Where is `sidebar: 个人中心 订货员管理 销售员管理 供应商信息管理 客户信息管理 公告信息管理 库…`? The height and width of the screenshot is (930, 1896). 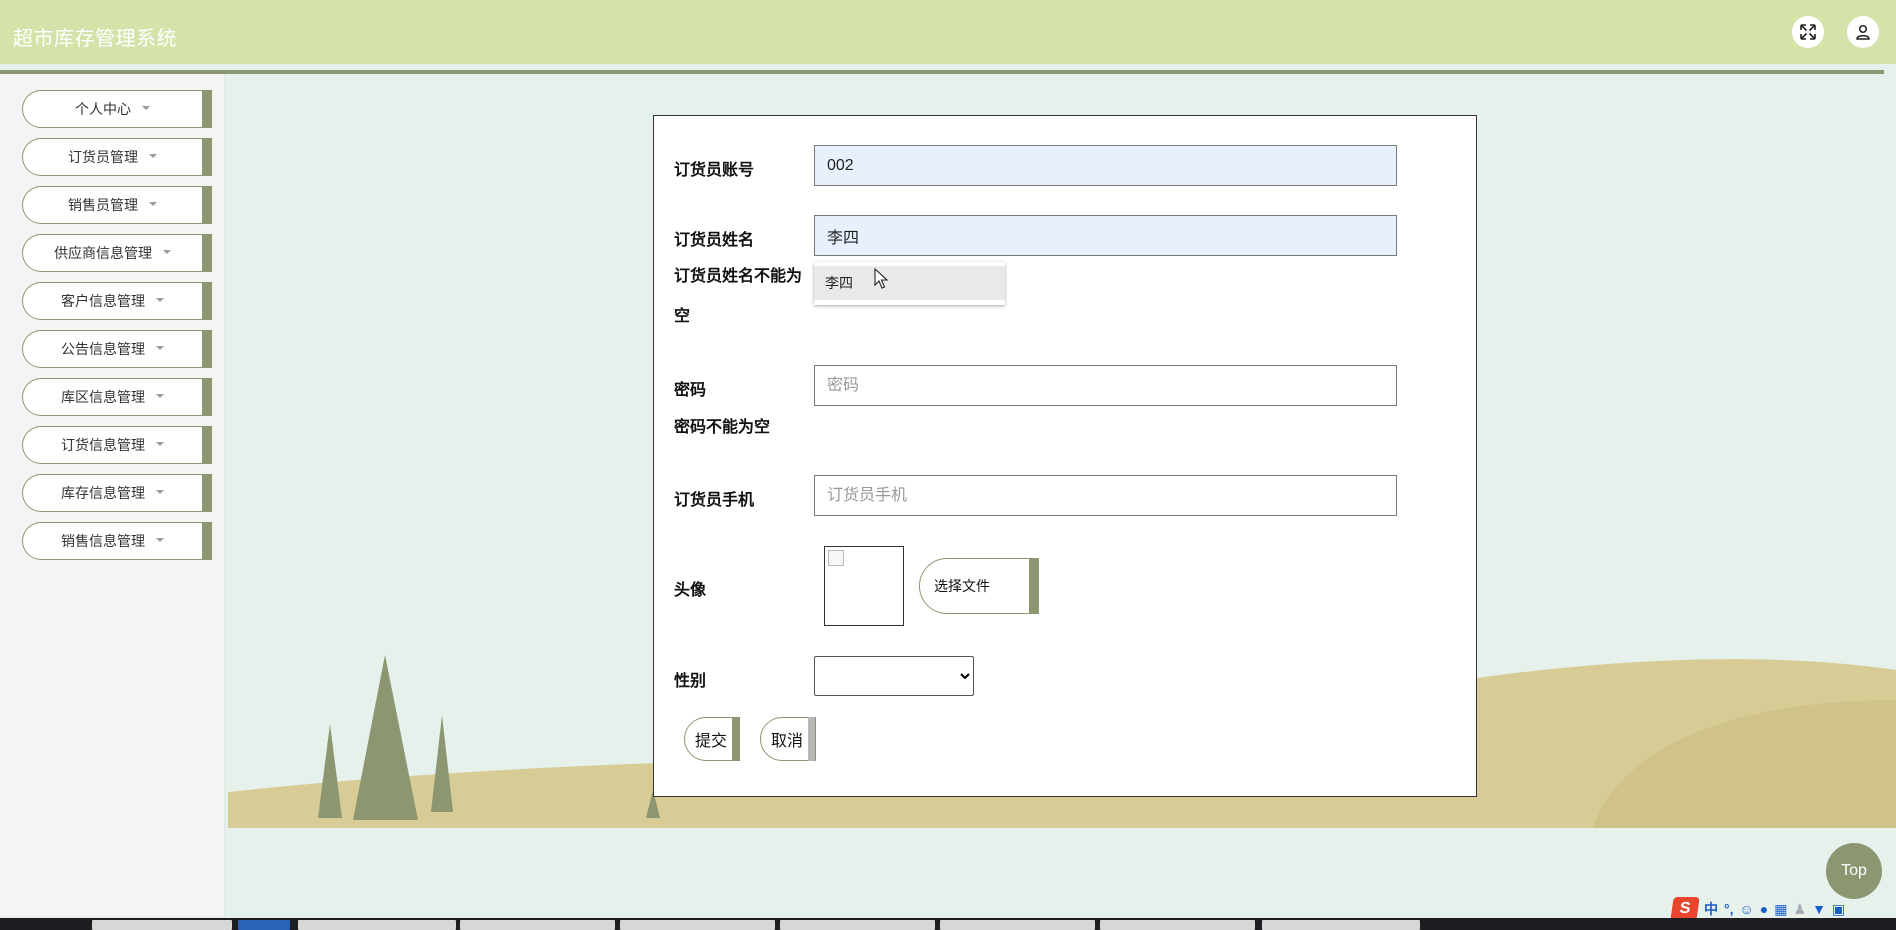 sidebar: 个人中心 订货员管理 销售员管理 供应商信息管理 客户信息管理 公告信息管理 库… is located at coordinates (113, 495).